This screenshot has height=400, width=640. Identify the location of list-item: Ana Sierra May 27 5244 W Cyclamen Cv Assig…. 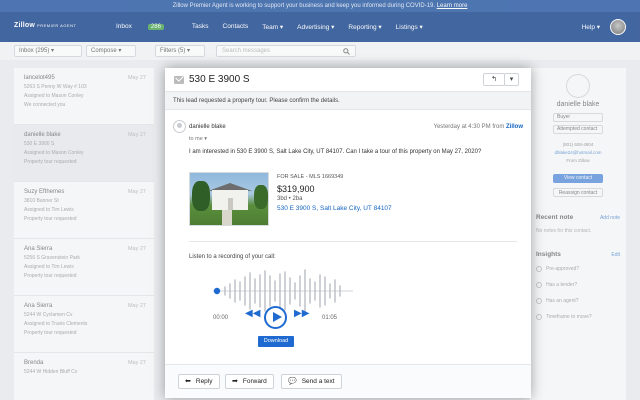
(84, 324).